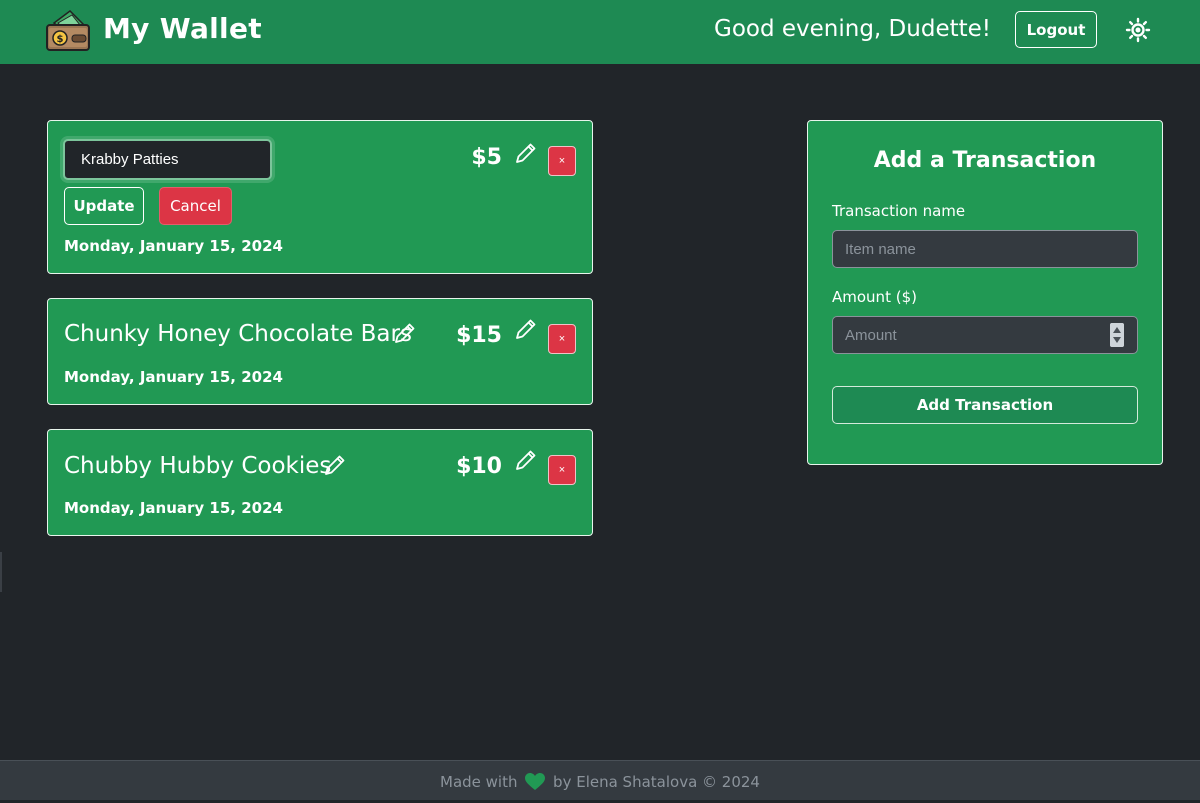 The image size is (1200, 803). I want to click on greeting-text: Good evening, Dudette!, so click(852, 29).